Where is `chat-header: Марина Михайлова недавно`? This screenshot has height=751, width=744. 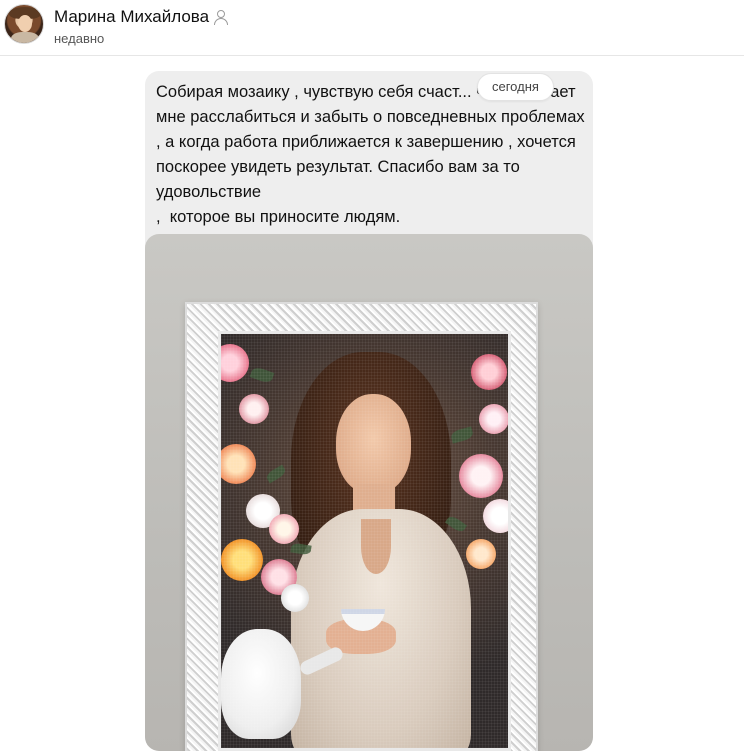
chat-header: Марина Михайлова недавно is located at coordinates (372, 28).